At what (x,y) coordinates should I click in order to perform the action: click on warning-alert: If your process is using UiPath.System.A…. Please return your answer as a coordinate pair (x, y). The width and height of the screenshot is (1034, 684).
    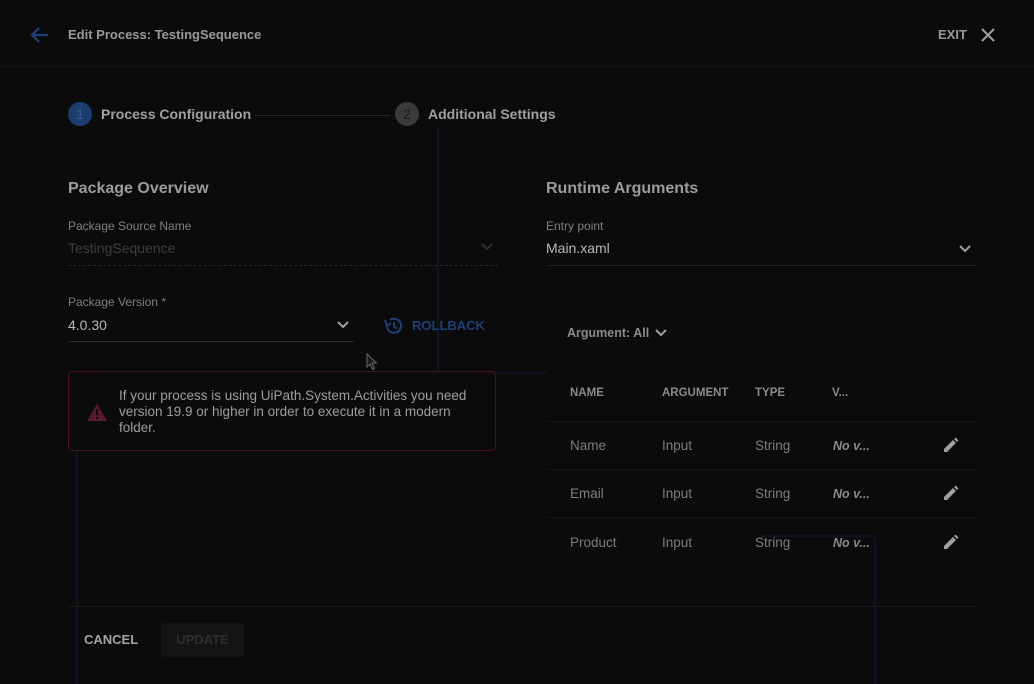
    Looking at the image, I should click on (282, 411).